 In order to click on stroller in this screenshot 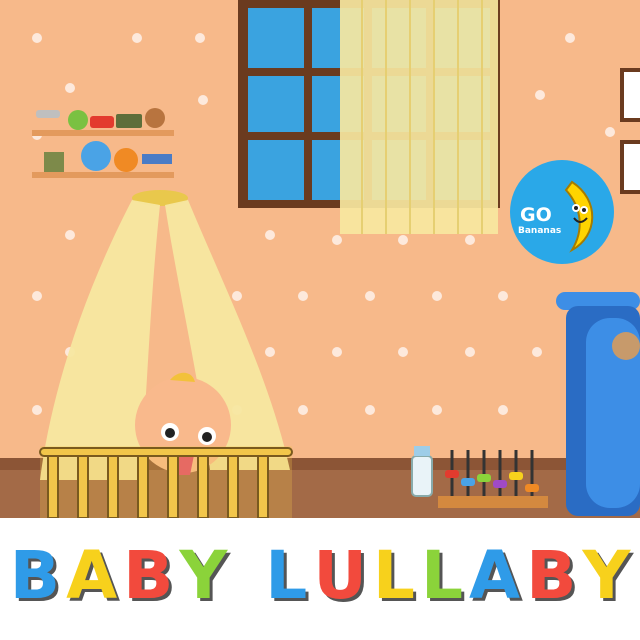, I will do `click(598, 404)`.